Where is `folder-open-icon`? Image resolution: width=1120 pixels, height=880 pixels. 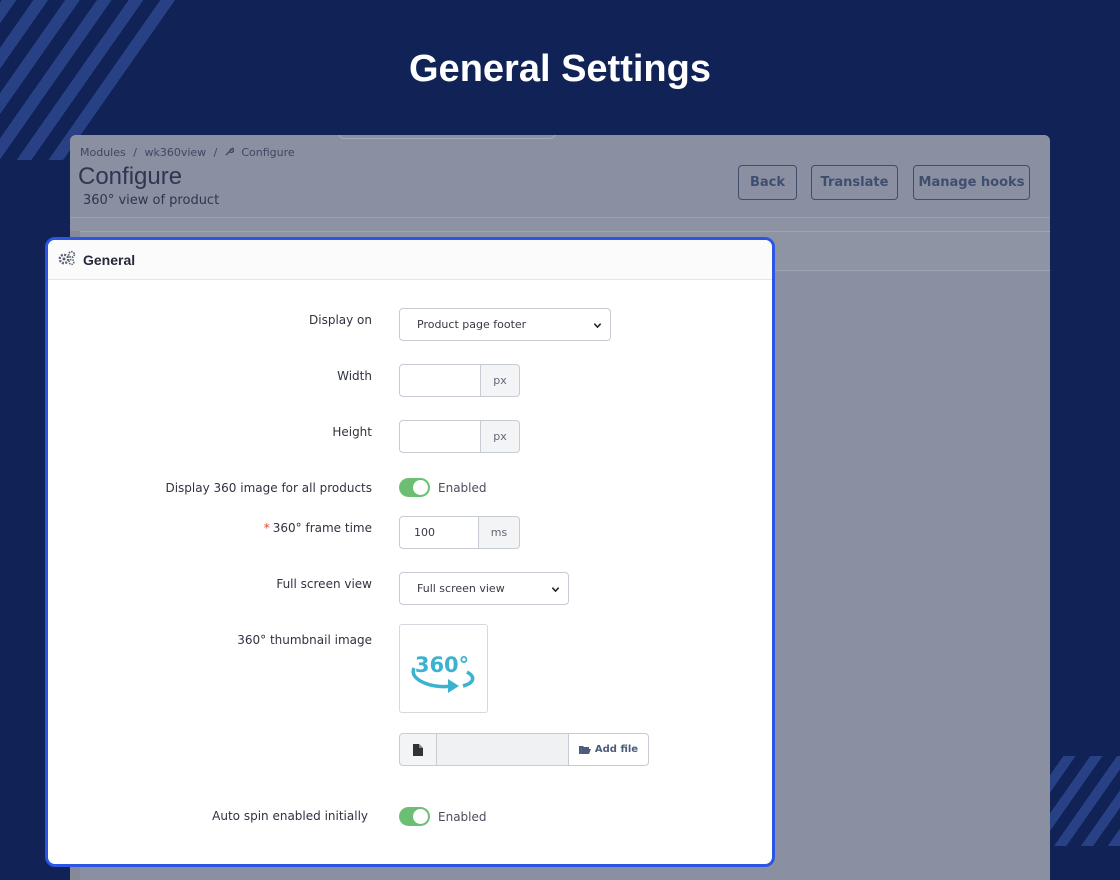
folder-open-icon is located at coordinates (584, 749).